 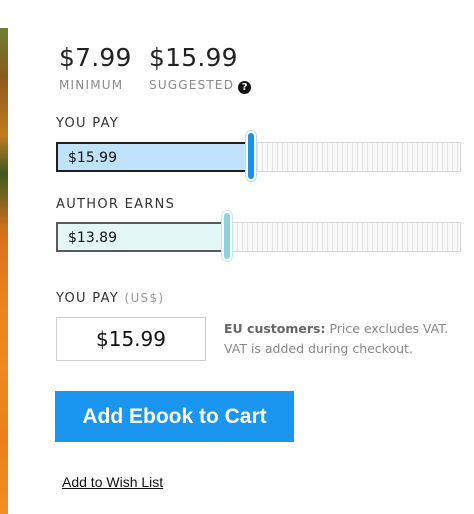 I want to click on you-pay-slider-handle, so click(x=251, y=156).